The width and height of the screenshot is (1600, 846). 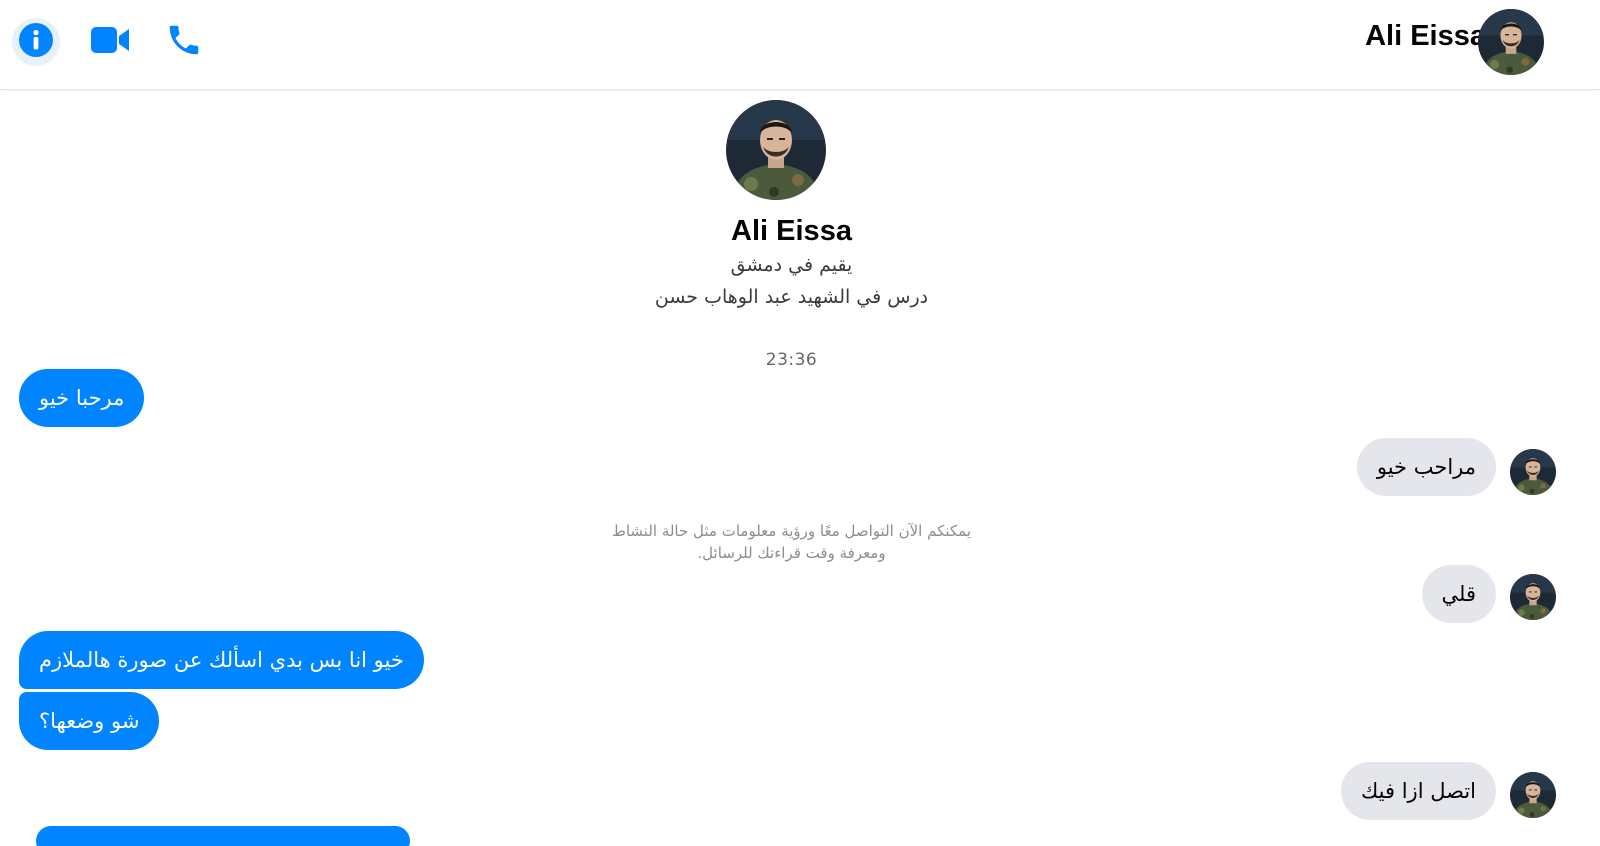 I want to click on profile-location: يقيم في دمشق, so click(x=791, y=265).